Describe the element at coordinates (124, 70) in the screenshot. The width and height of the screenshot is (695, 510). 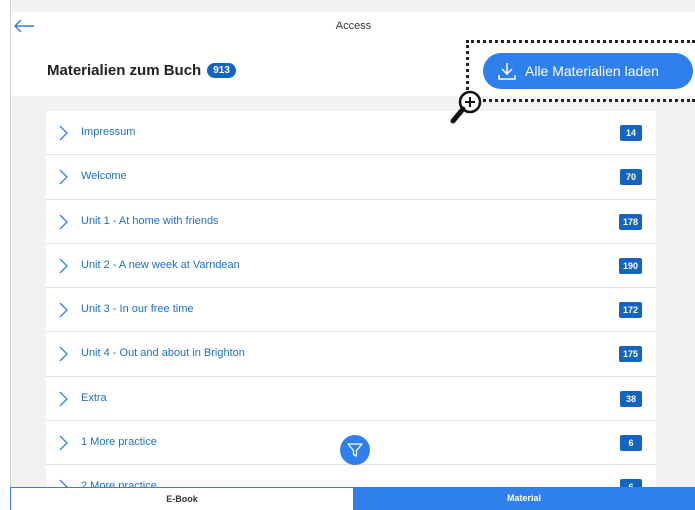
I see `materials-title-text: Materialien zum Buch` at that location.